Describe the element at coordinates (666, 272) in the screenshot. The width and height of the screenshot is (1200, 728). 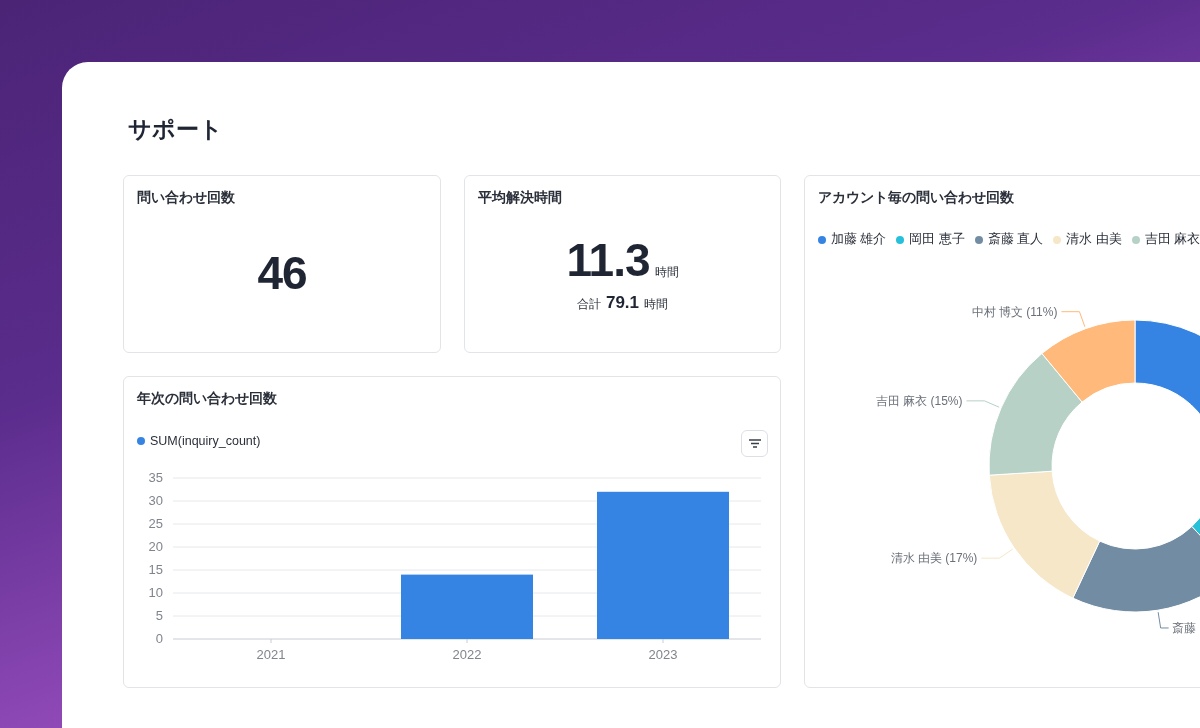
I see `stat-unit: 時間` at that location.